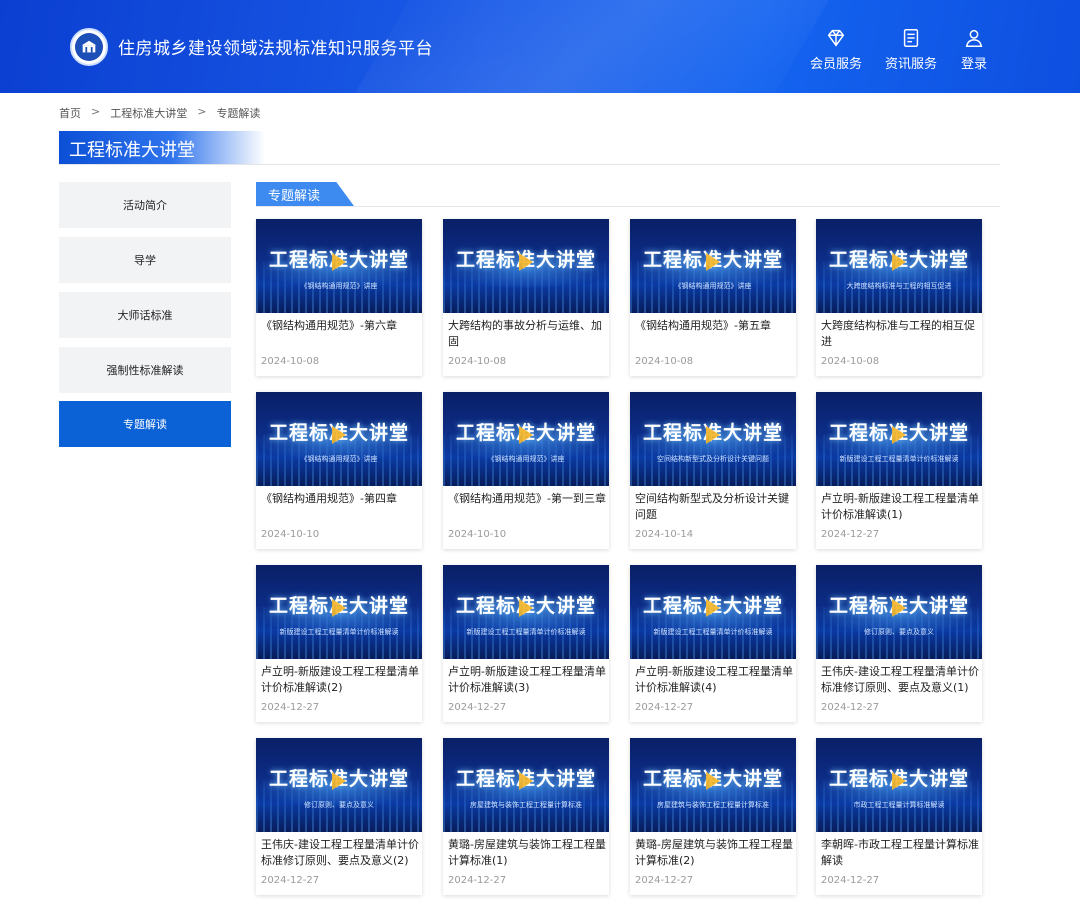  I want to click on thumbnail-subtitle: 大跨度结构标准与工程的相互促进, so click(899, 286).